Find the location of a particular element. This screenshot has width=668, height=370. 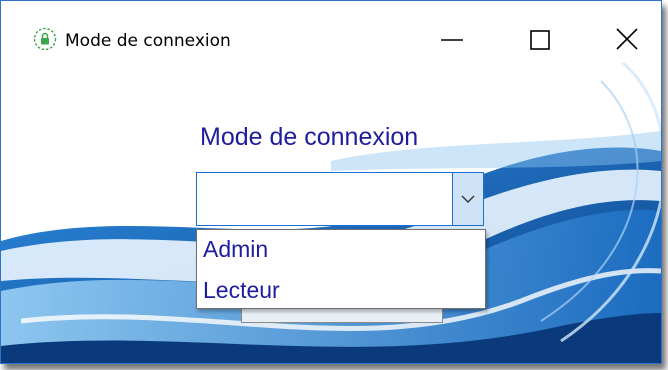

close-icon is located at coordinates (627, 39).